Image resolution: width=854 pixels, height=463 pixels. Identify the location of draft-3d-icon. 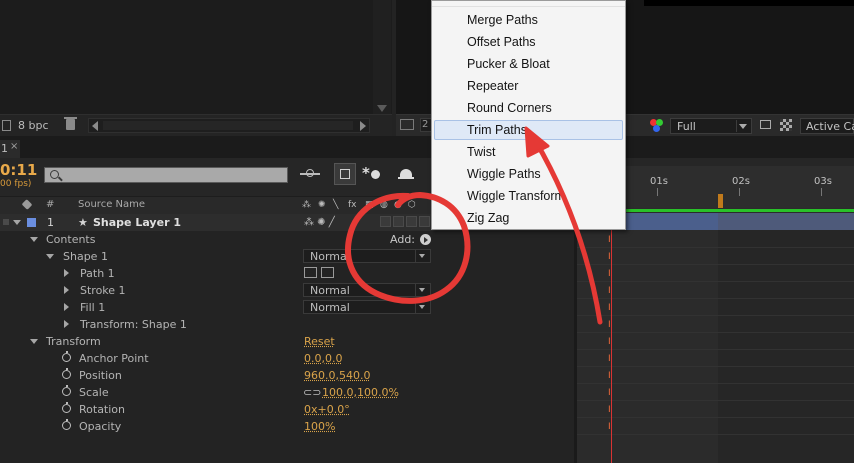
(345, 174).